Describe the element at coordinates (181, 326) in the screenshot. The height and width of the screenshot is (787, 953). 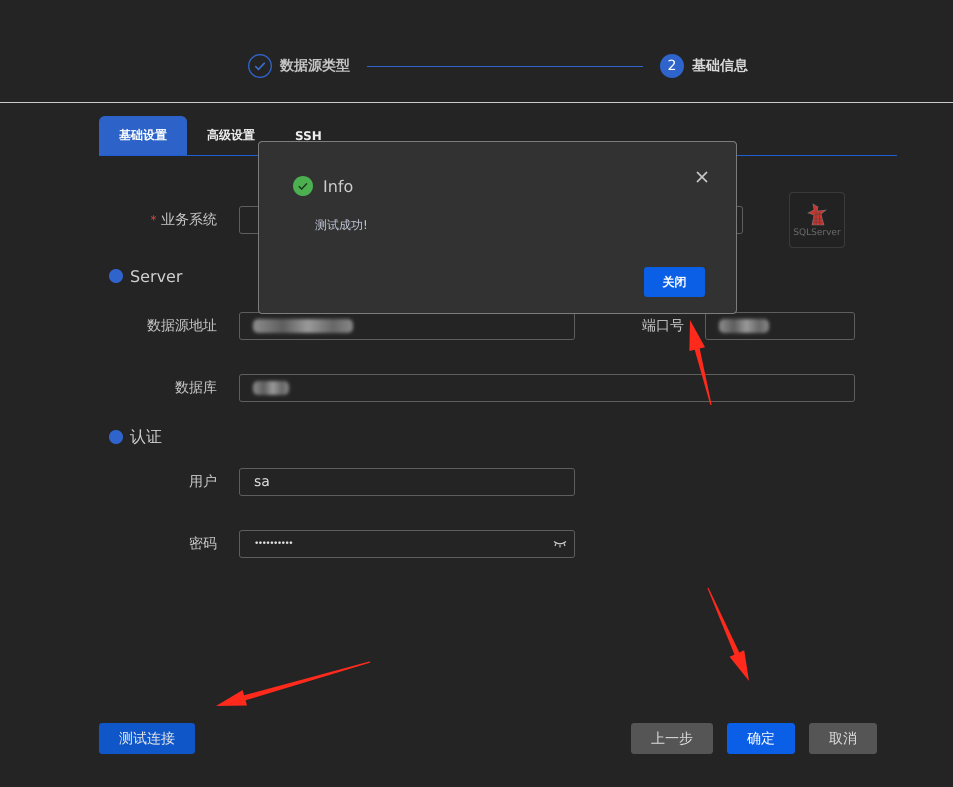
I see `field-label: 数据源地址` at that location.